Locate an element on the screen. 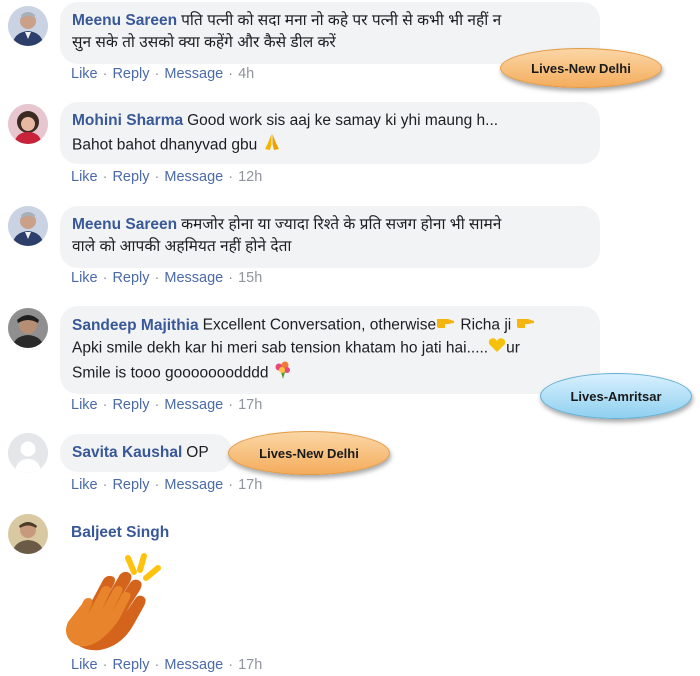 The height and width of the screenshot is (676, 700). comment-actions: Like · Reply · Message · 12h is located at coordinates (167, 177).